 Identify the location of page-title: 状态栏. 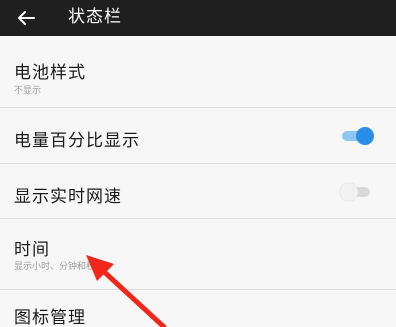
(95, 17).